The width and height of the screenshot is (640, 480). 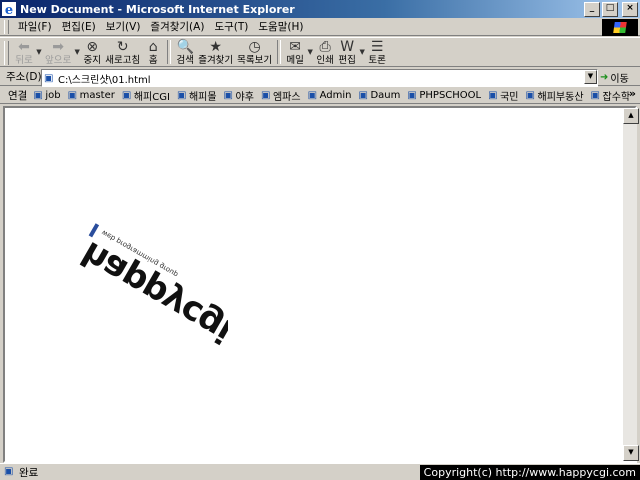 What do you see at coordinates (320, 27) in the screenshot?
I see `menu-bar: 파일(F) 편집(E) 보기(V) 즐겨찾기(A) 도구(T) 도움말(H)` at bounding box center [320, 27].